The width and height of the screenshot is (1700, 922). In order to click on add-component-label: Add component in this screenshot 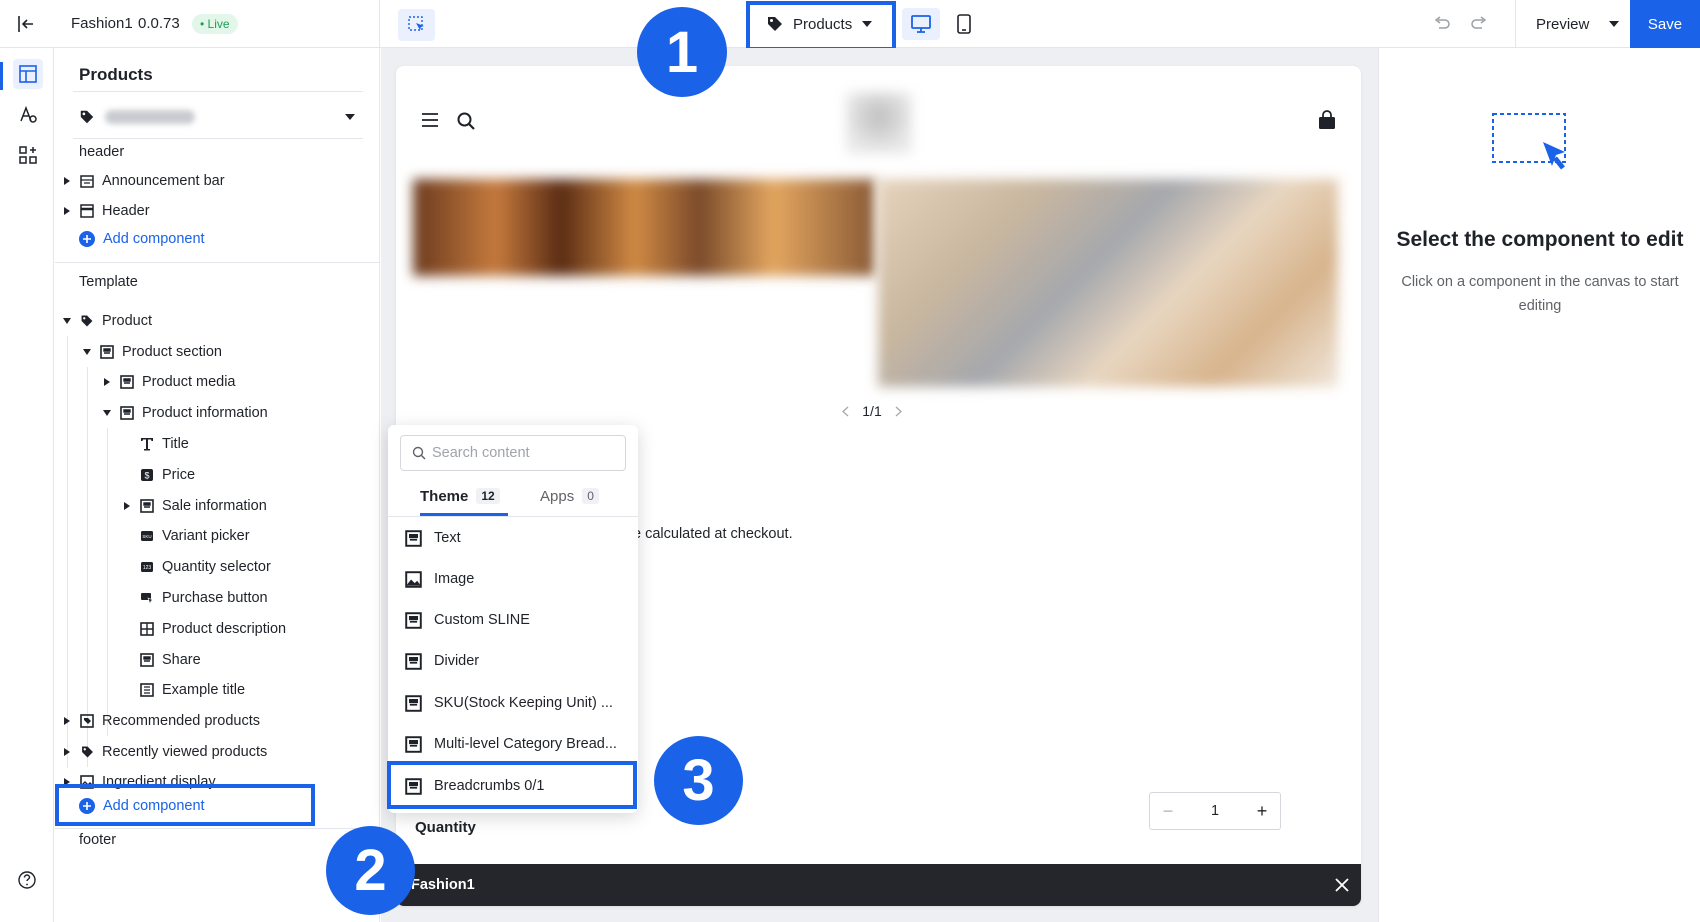, I will do `click(154, 239)`.